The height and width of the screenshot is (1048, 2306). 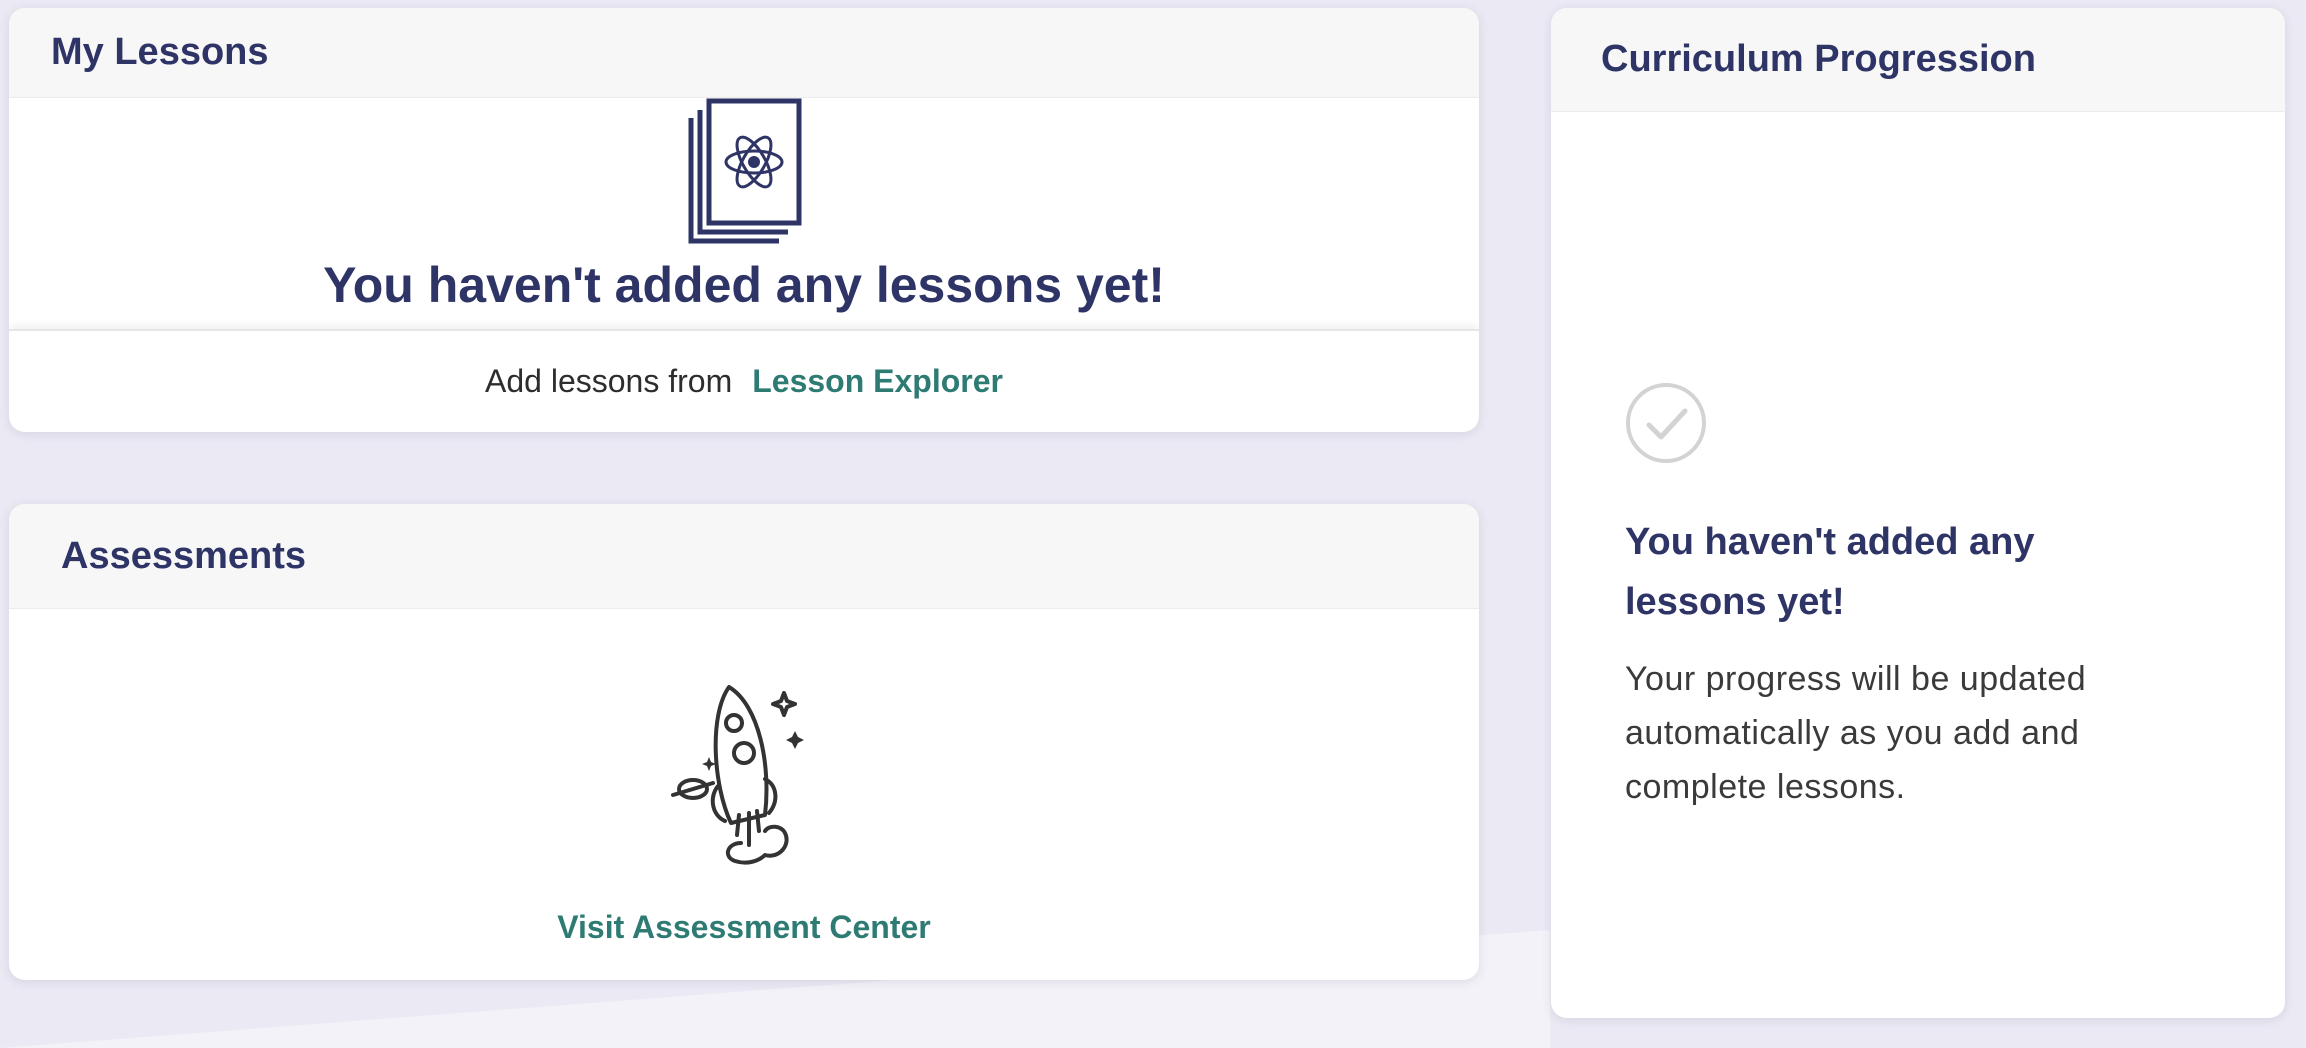 I want to click on add-lessons-text: Add lessons from, so click(x=609, y=381).